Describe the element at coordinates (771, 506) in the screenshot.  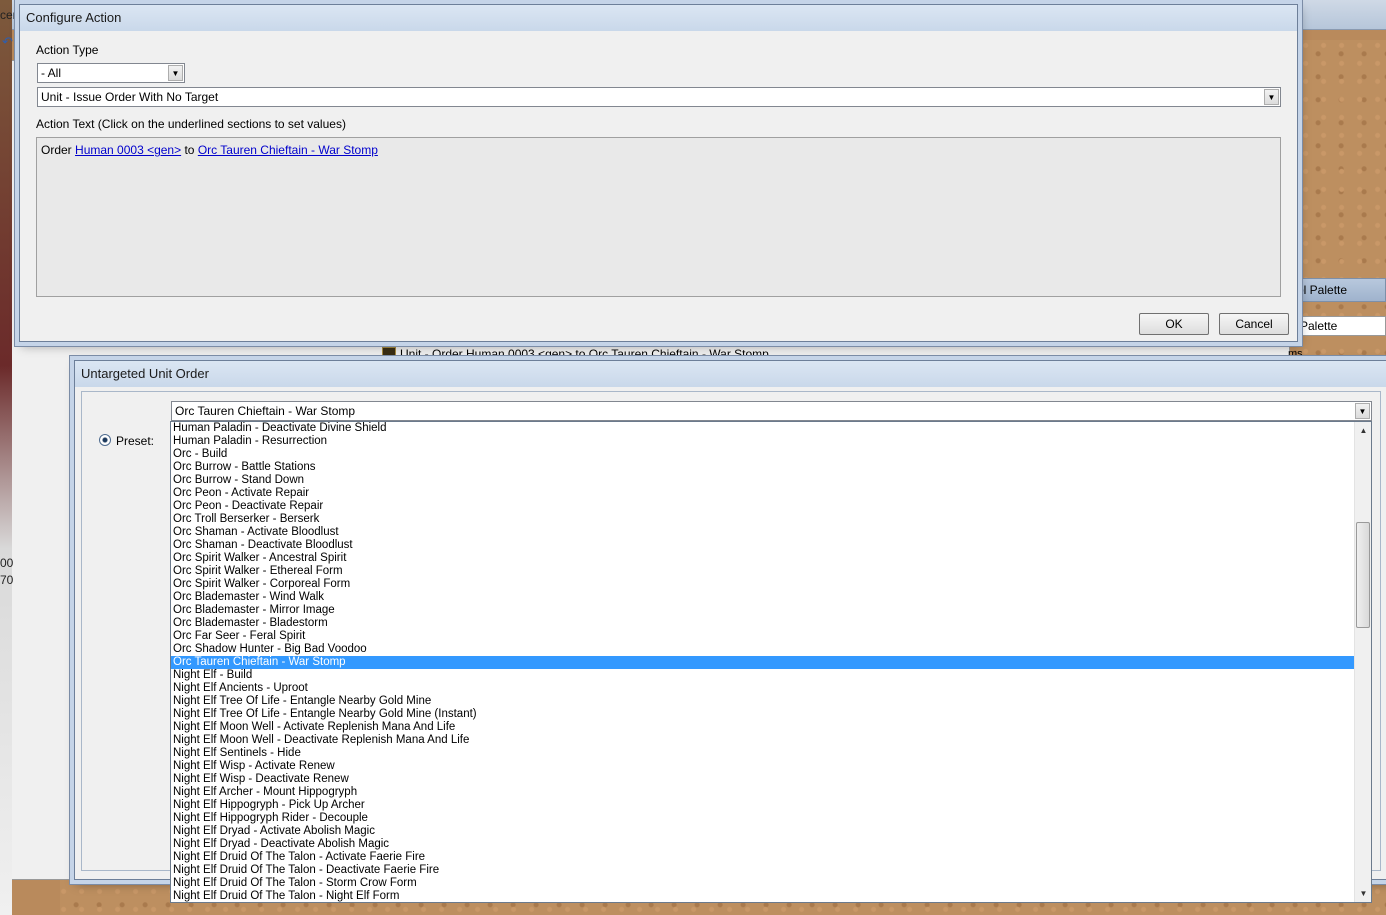
I see `dropdown-option: Orc Peon - Deactivate Repair` at that location.